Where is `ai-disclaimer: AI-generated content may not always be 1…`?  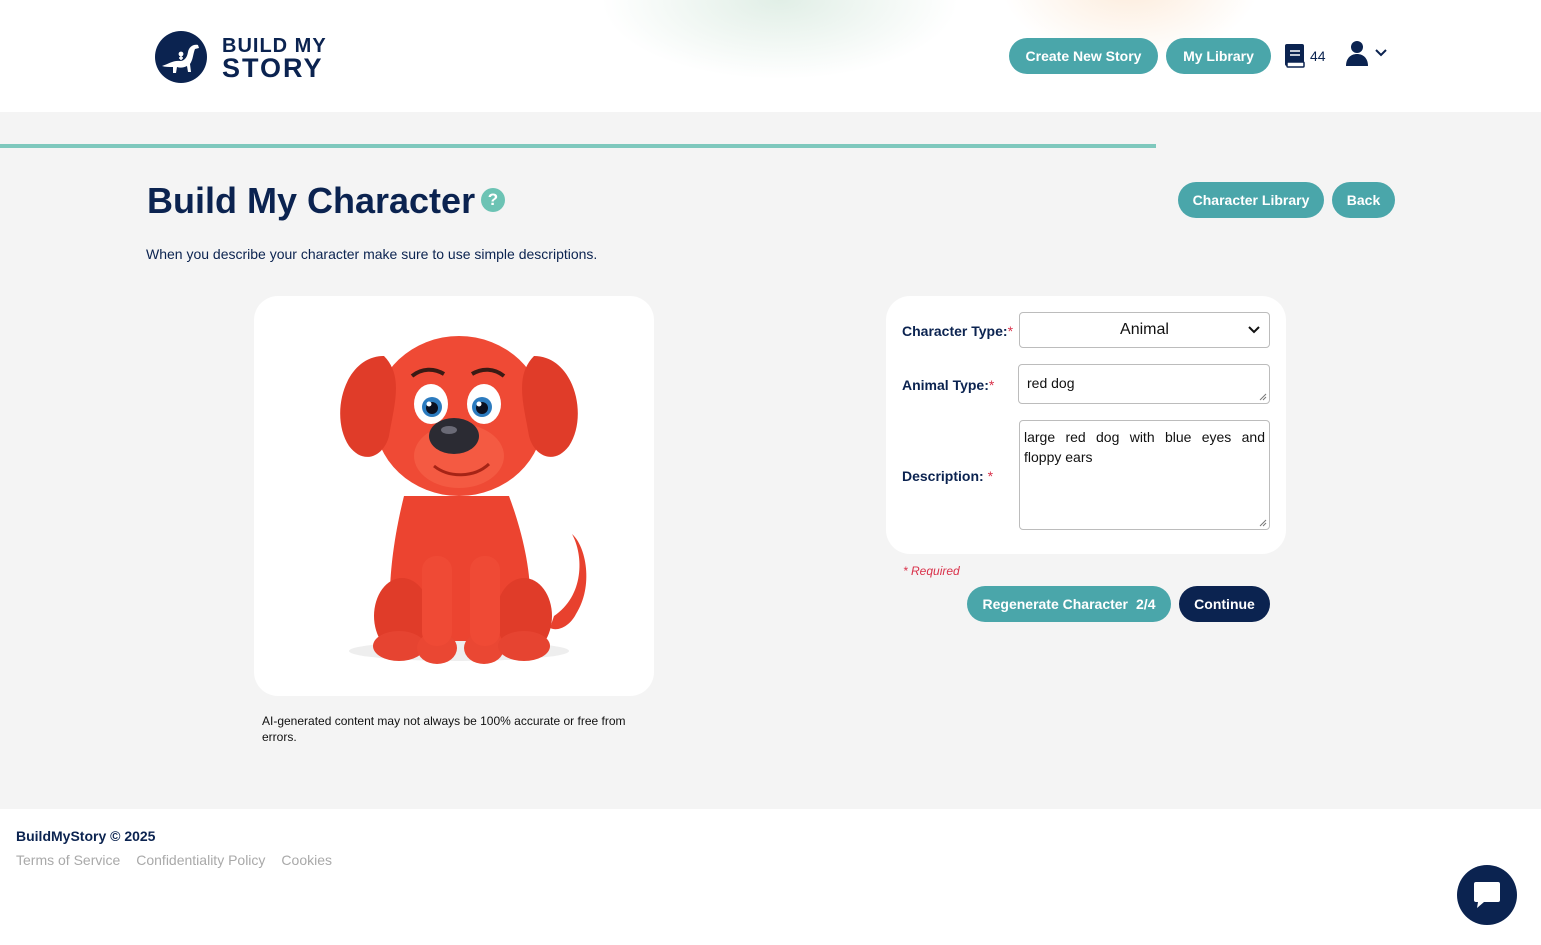
ai-disclaimer: AI-generated content may not always be 1… is located at coordinates (444, 729).